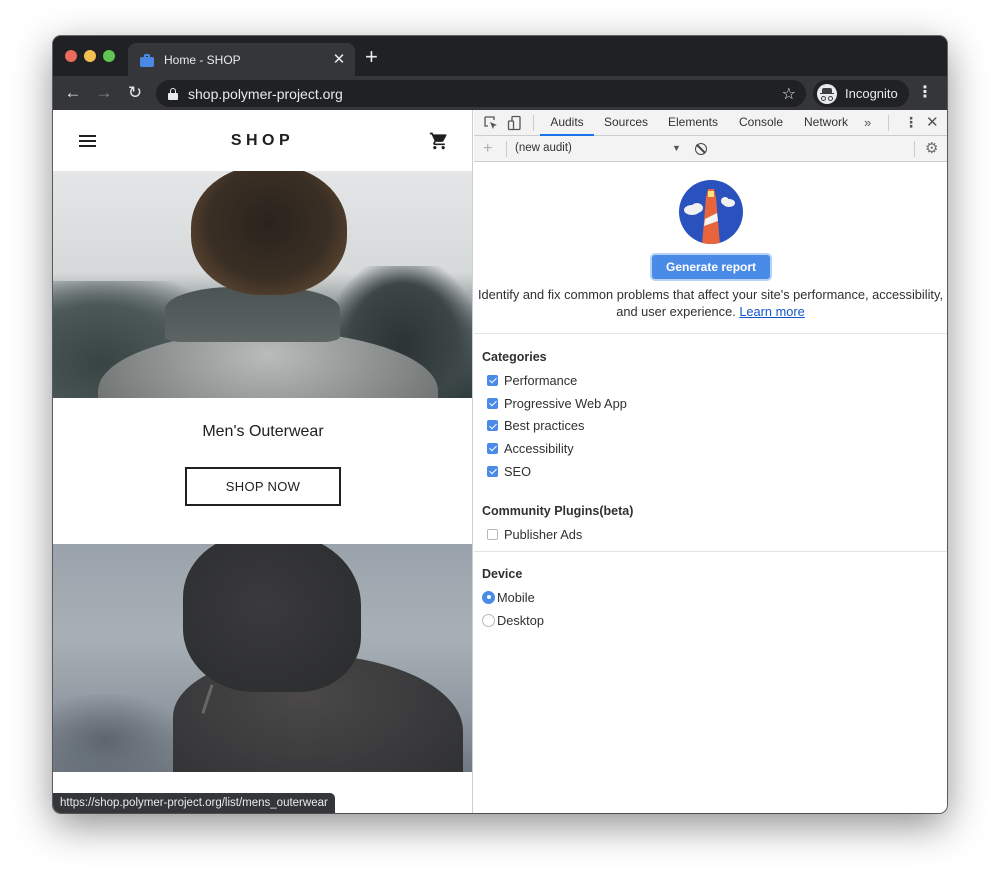 Image resolution: width=1000 pixels, height=883 pixels. I want to click on dropdown-caret-icon: ▼, so click(676, 148).